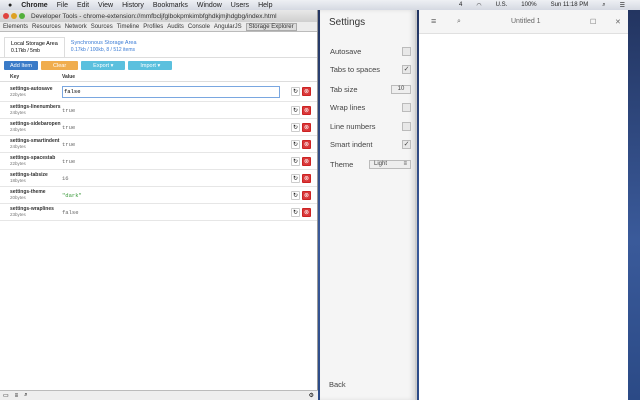  What do you see at coordinates (199, 27) in the screenshot?
I see `tab-console: Console` at bounding box center [199, 27].